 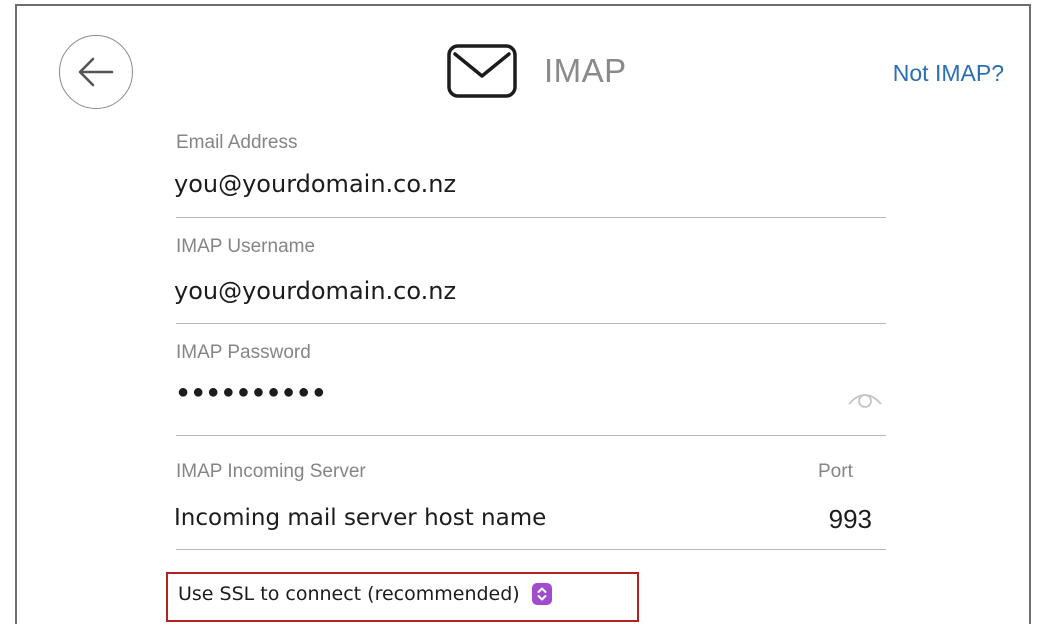 What do you see at coordinates (948, 73) in the screenshot?
I see `not-imap-link: Not IMAP?` at bounding box center [948, 73].